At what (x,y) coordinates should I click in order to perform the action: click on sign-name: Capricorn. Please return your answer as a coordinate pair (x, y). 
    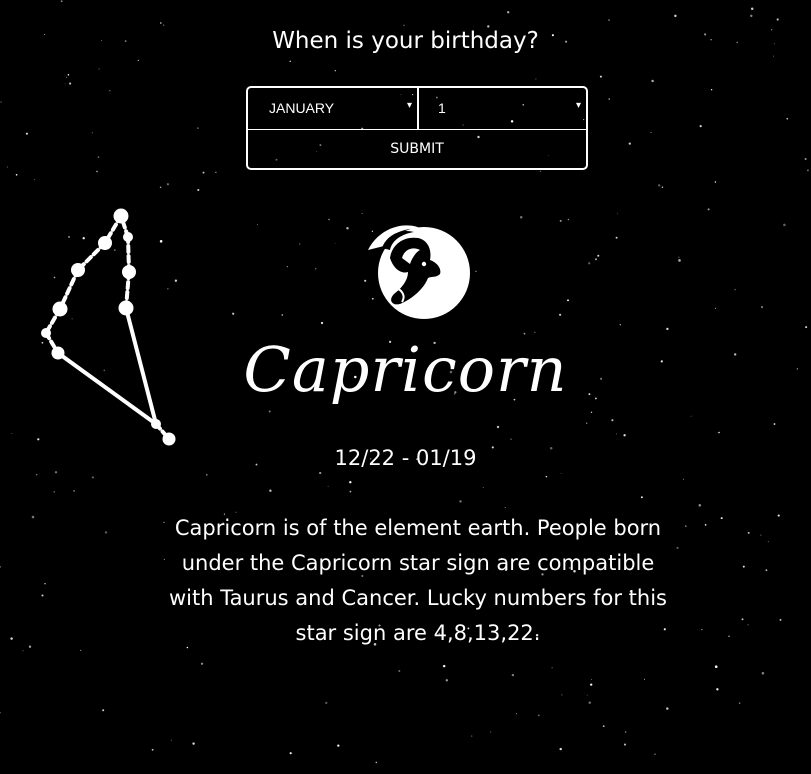
    Looking at the image, I should click on (405, 369).